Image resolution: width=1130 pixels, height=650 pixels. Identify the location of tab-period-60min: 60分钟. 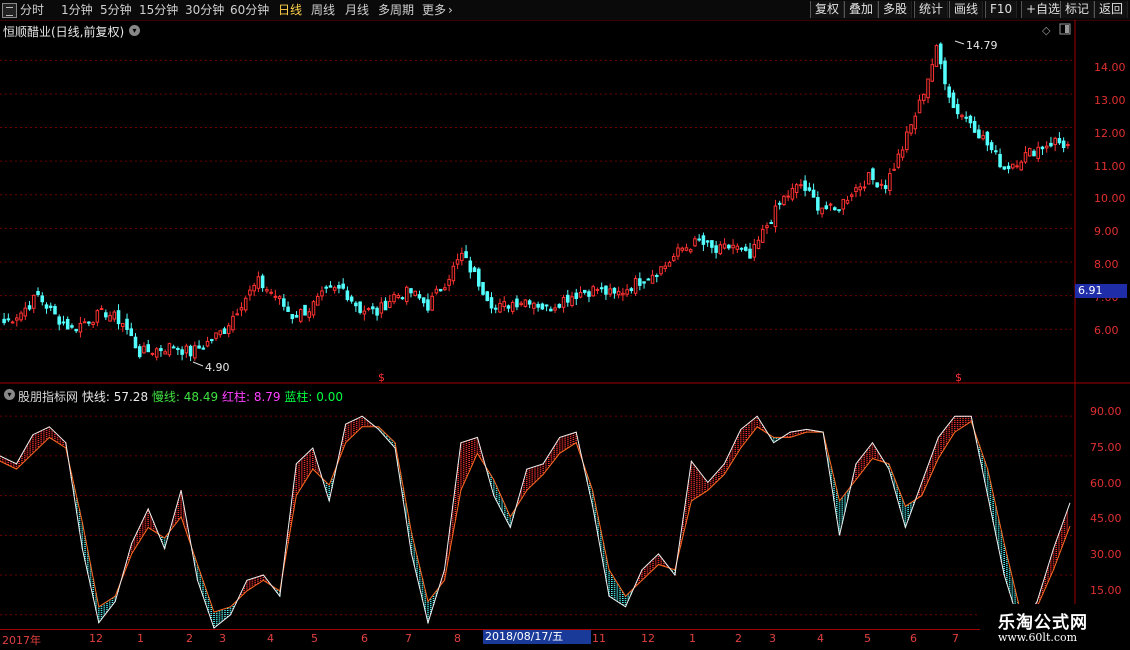
(249, 10).